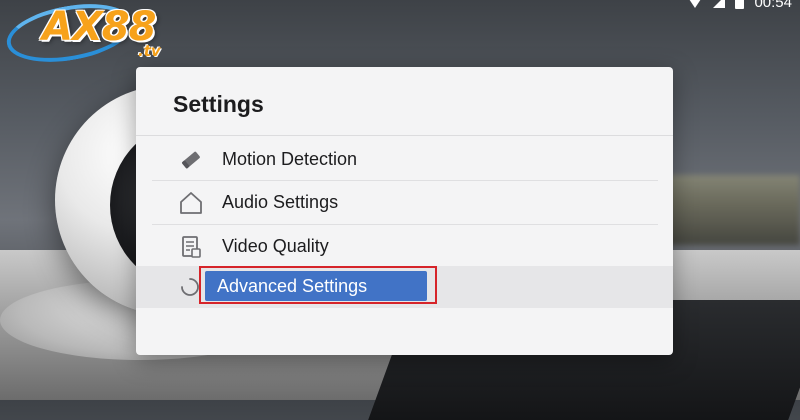 This screenshot has width=800, height=420. Describe the element at coordinates (318, 285) in the screenshot. I see `focus-highlight-outline` at that location.